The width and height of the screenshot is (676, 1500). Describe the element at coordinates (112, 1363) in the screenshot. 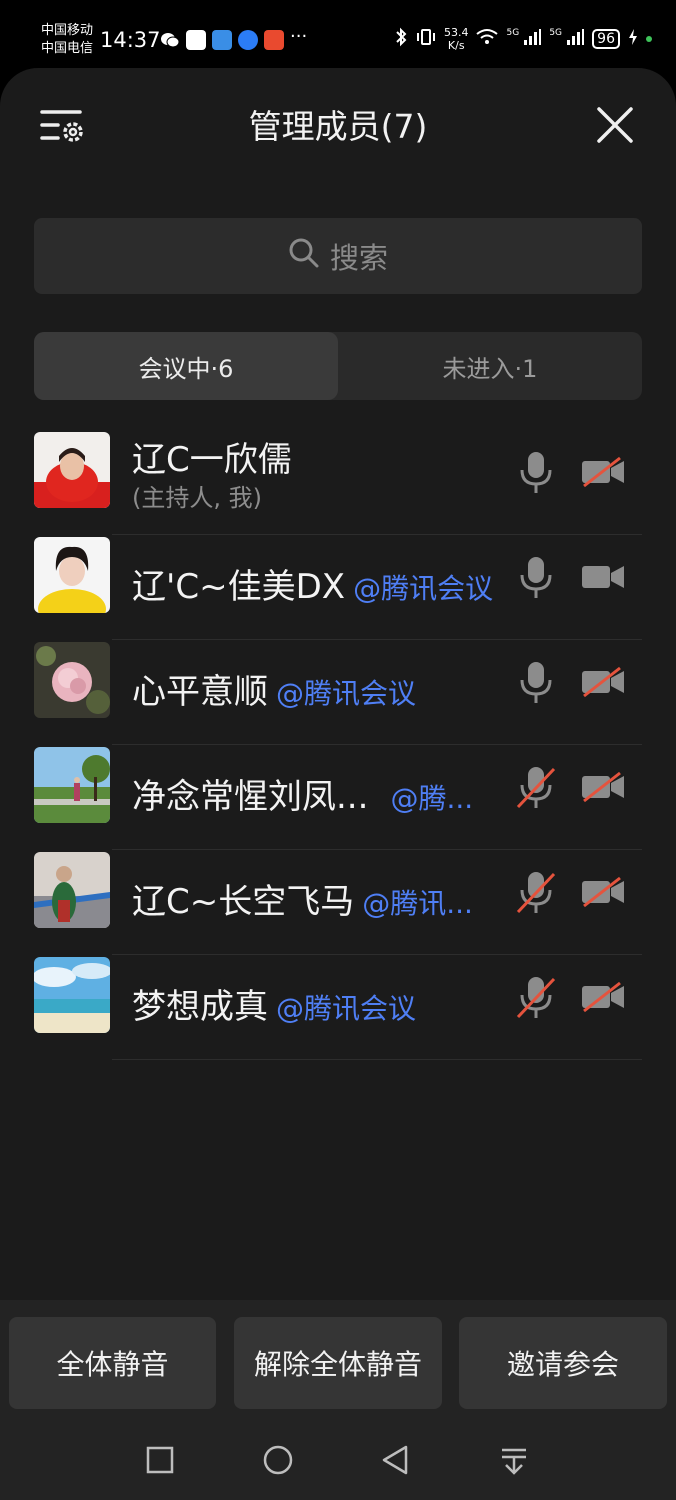

I see `mute-all-button: 全体静音` at that location.